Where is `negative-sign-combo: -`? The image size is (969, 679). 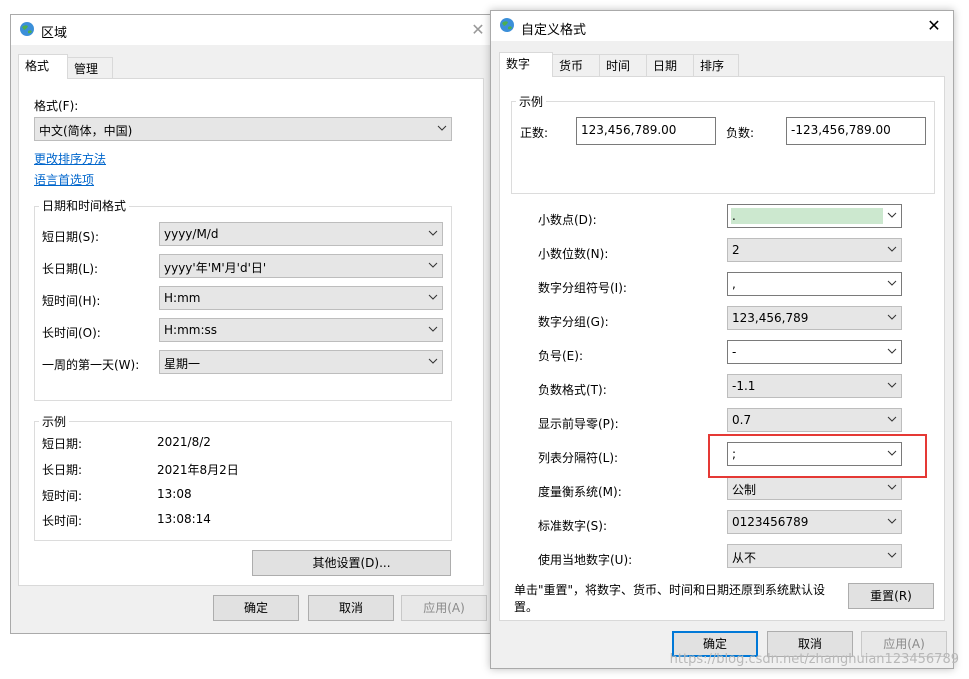 negative-sign-combo: - is located at coordinates (814, 352).